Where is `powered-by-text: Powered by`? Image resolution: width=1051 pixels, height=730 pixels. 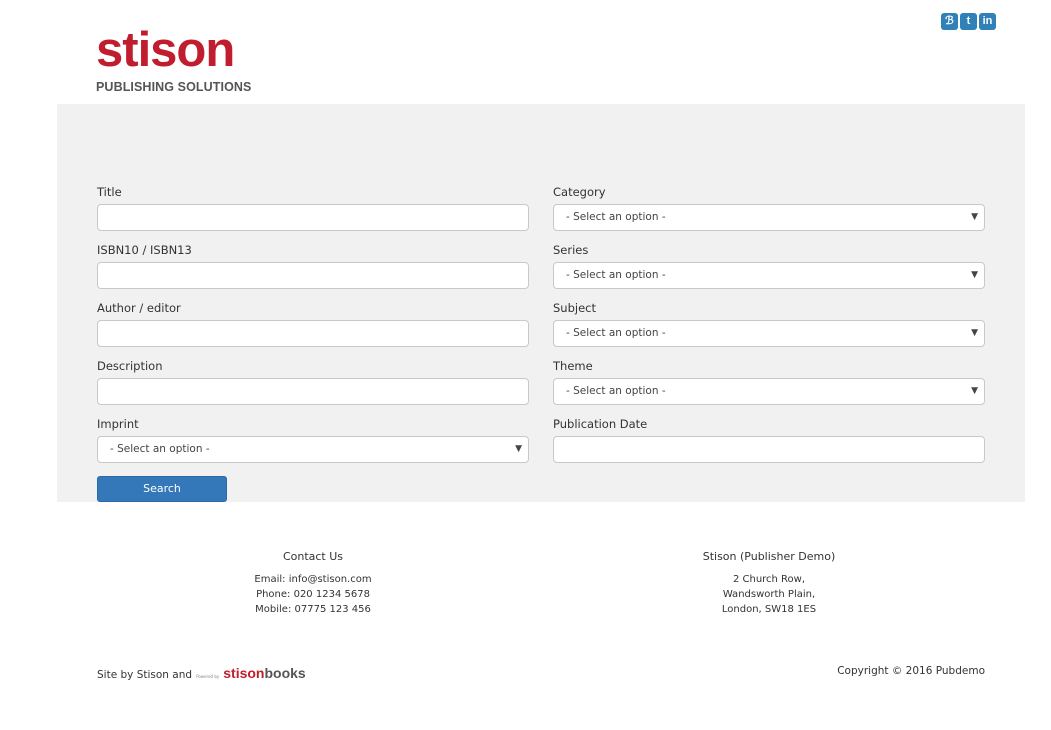
powered-by-text: Powered by is located at coordinates (208, 676).